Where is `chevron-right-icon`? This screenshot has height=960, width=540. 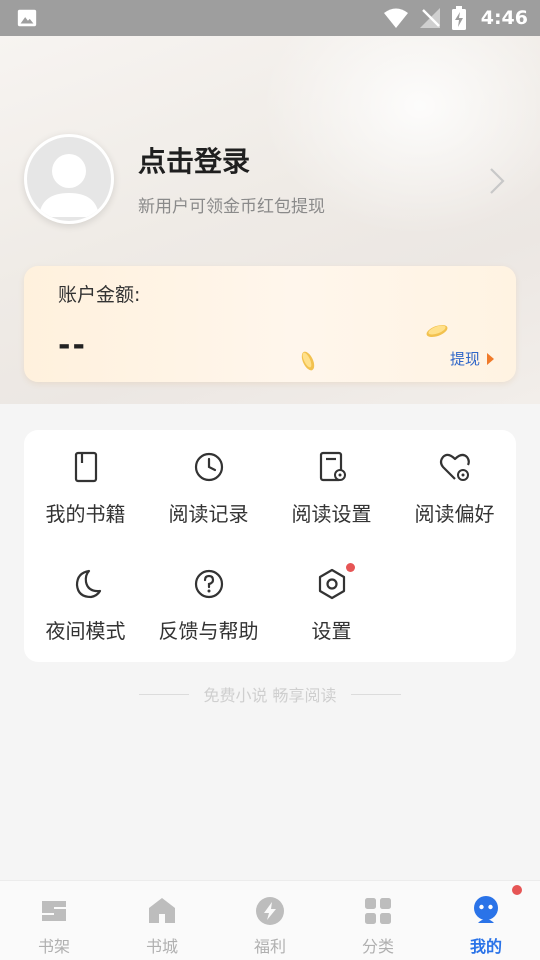
chevron-right-icon is located at coordinates (497, 181).